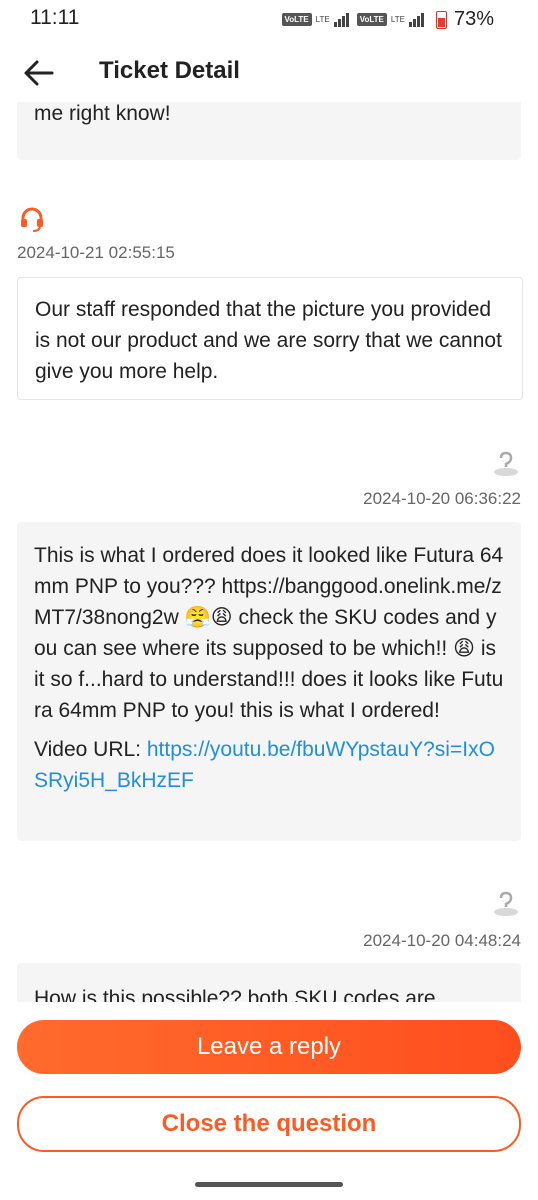 Image resolution: width=538 pixels, height=1200 pixels. I want to click on status-icons: VoLTE LTE VoLTE LTE 73%, so click(387, 19).